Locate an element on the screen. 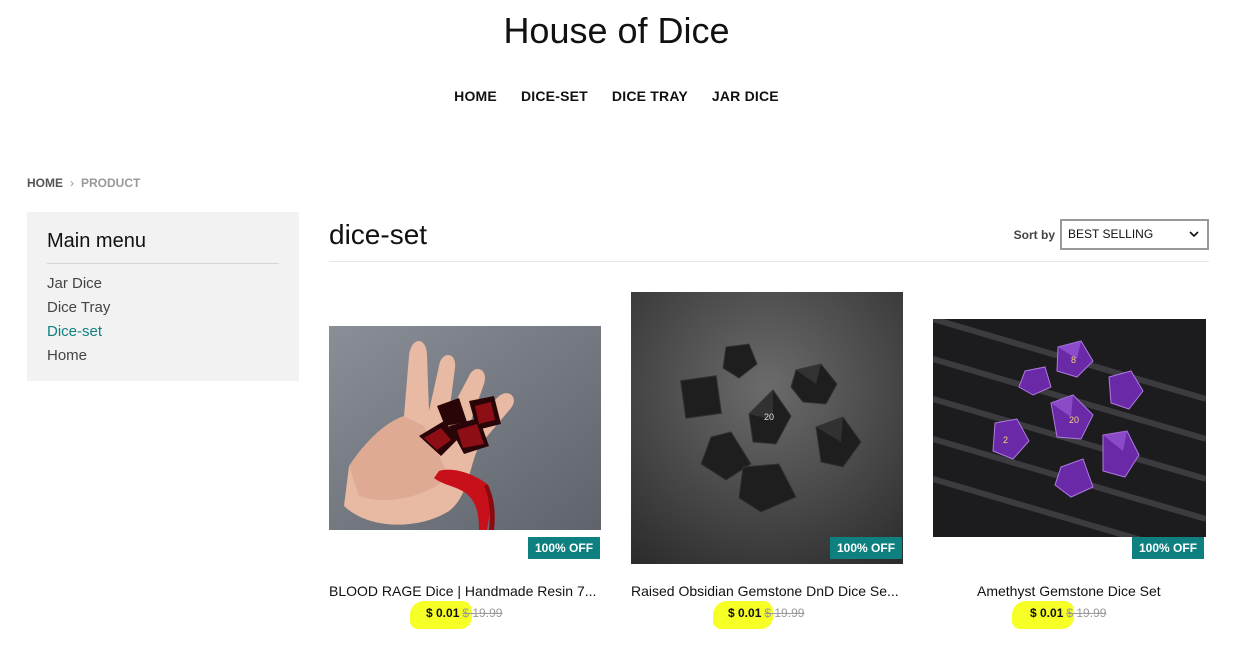 The height and width of the screenshot is (647, 1233). breadcrumb: HOME › PRODUCT is located at coordinates (83, 183).